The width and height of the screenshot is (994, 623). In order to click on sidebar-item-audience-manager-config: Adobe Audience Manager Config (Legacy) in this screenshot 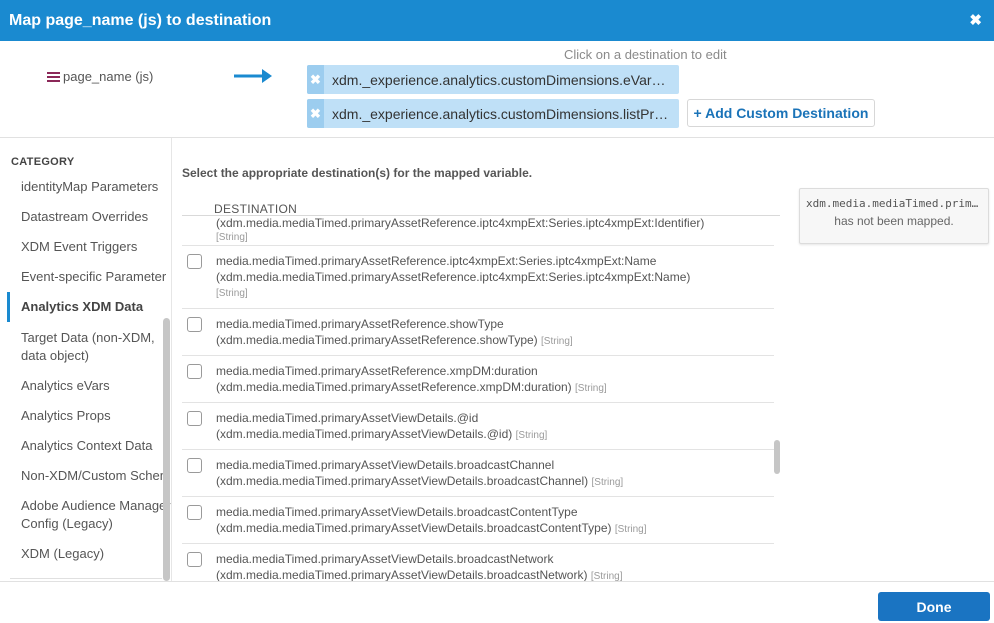, I will do `click(96, 515)`.